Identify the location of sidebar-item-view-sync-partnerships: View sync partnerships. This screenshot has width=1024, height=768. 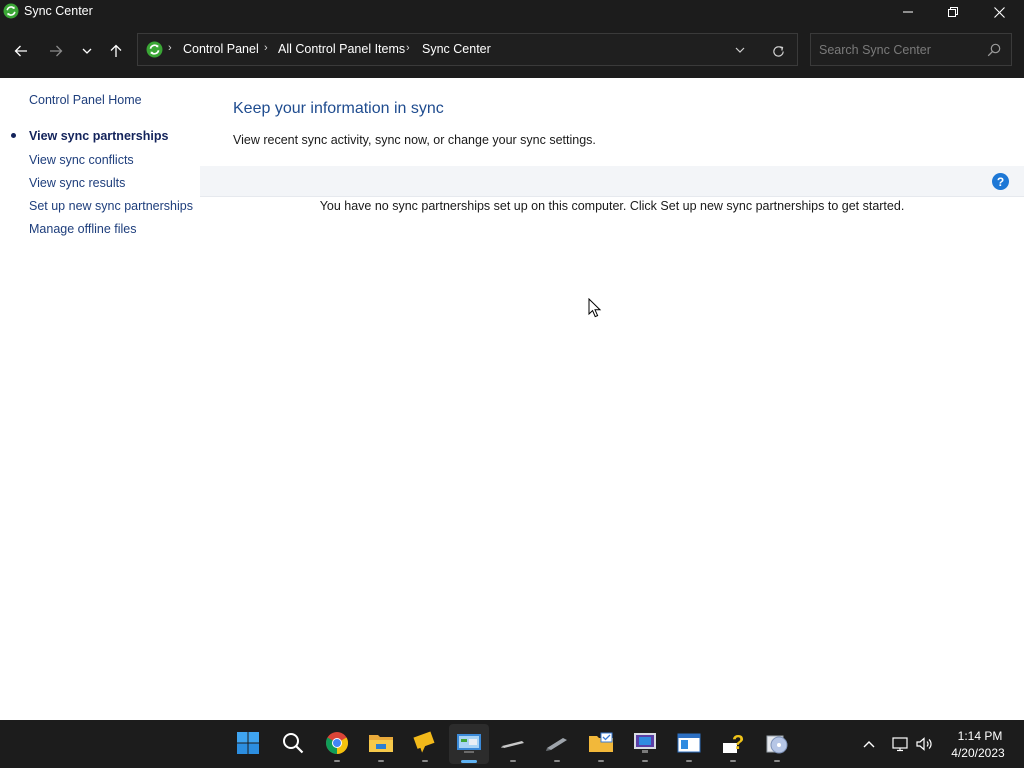
(98, 136).